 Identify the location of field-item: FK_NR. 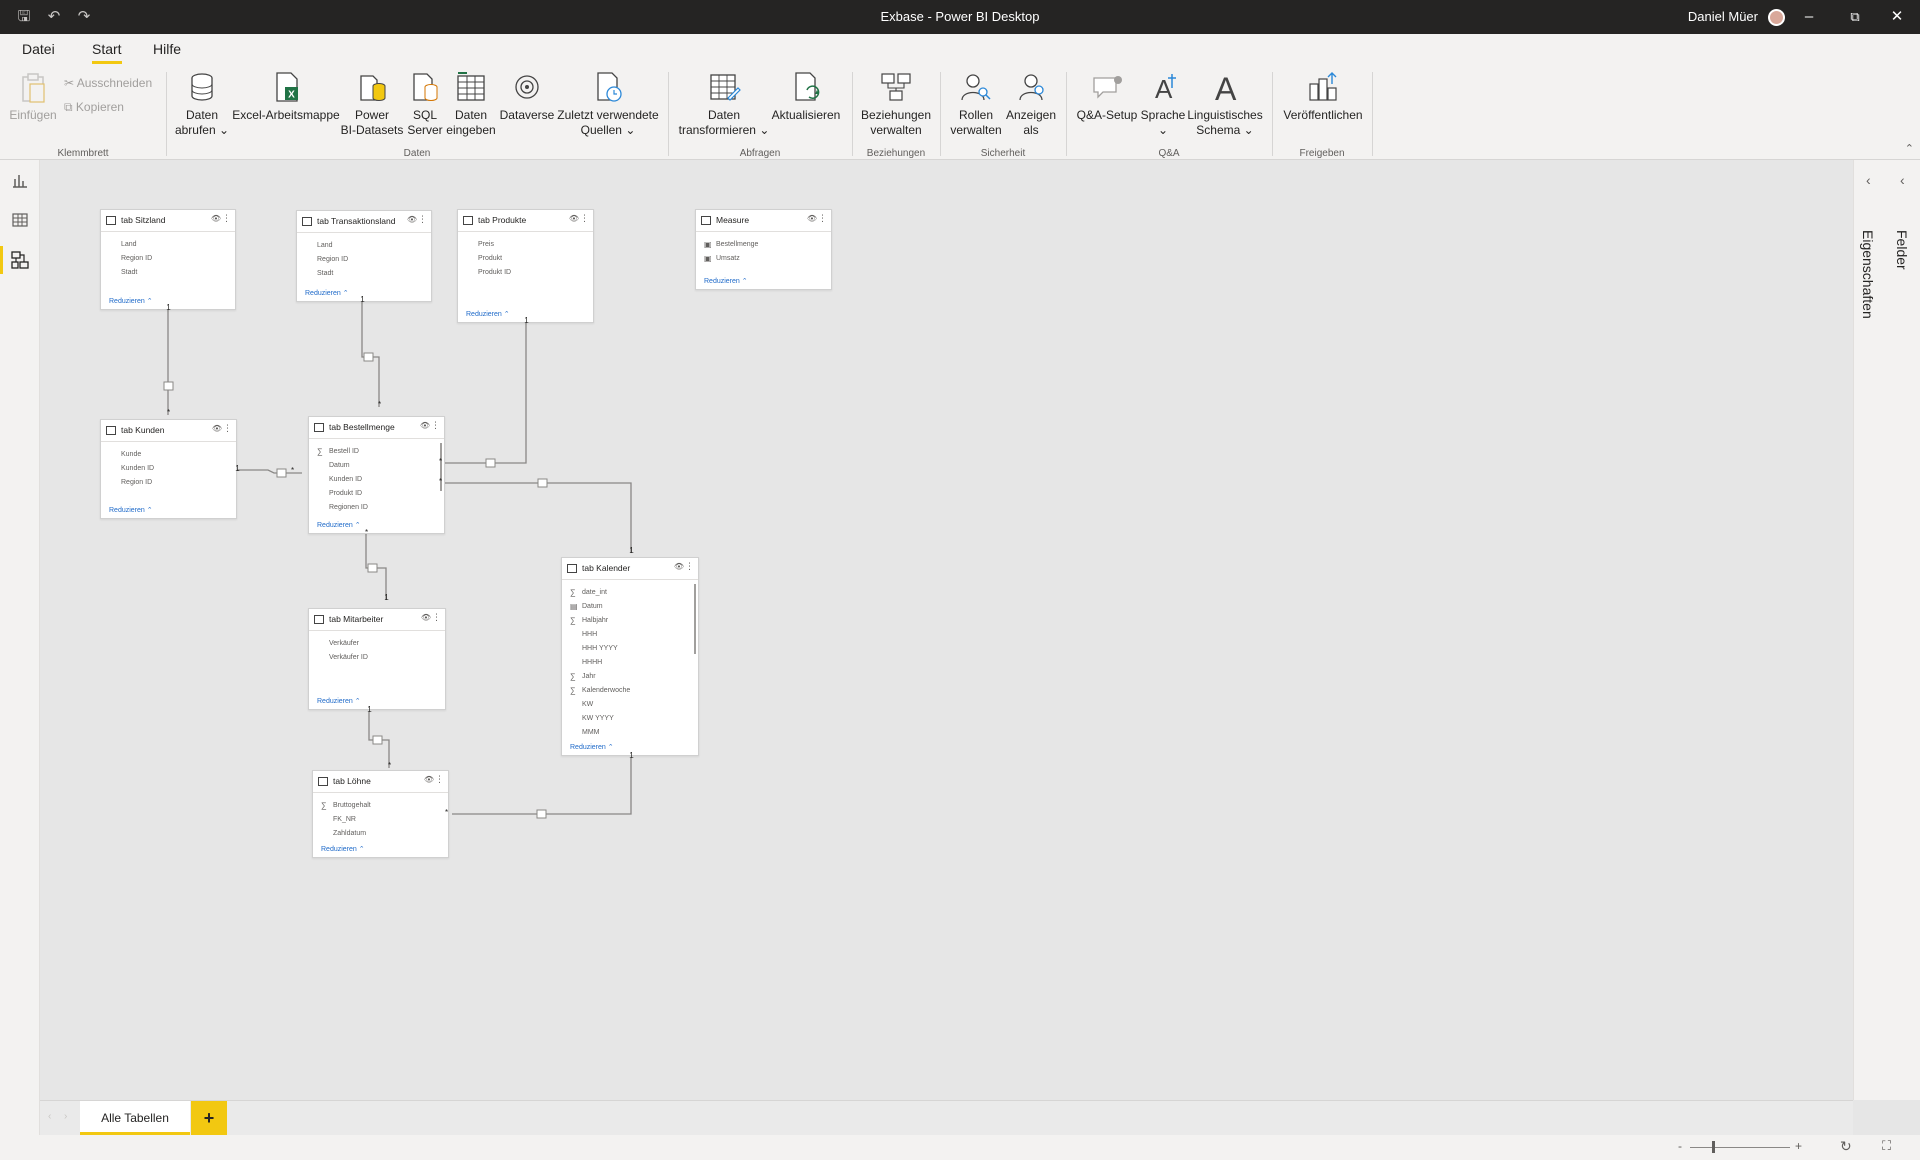
(380, 820).